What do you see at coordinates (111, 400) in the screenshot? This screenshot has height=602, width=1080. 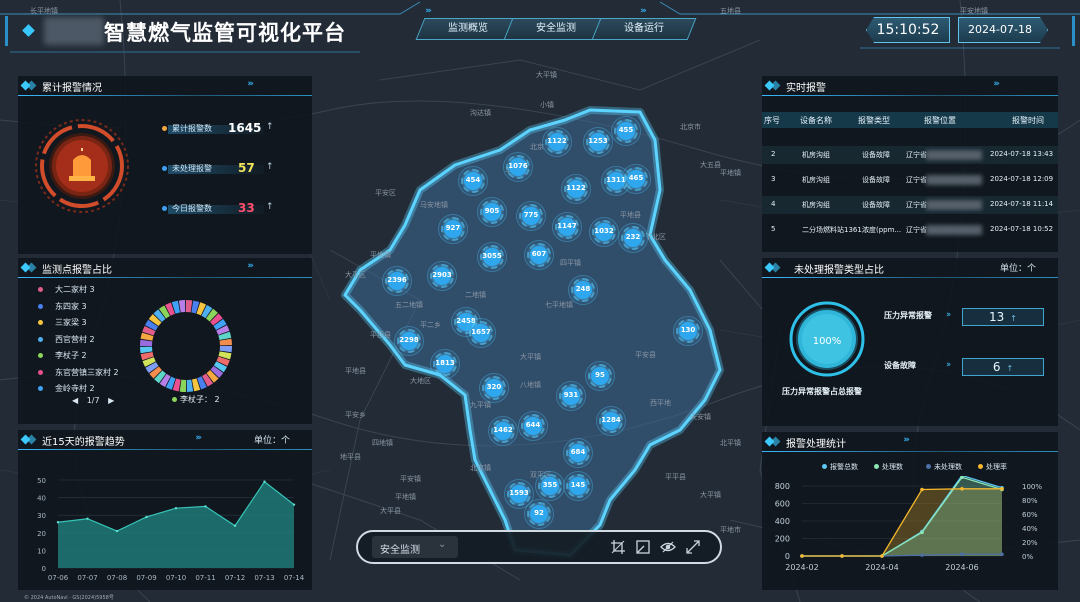 I see `pager-next-icon: ▶` at bounding box center [111, 400].